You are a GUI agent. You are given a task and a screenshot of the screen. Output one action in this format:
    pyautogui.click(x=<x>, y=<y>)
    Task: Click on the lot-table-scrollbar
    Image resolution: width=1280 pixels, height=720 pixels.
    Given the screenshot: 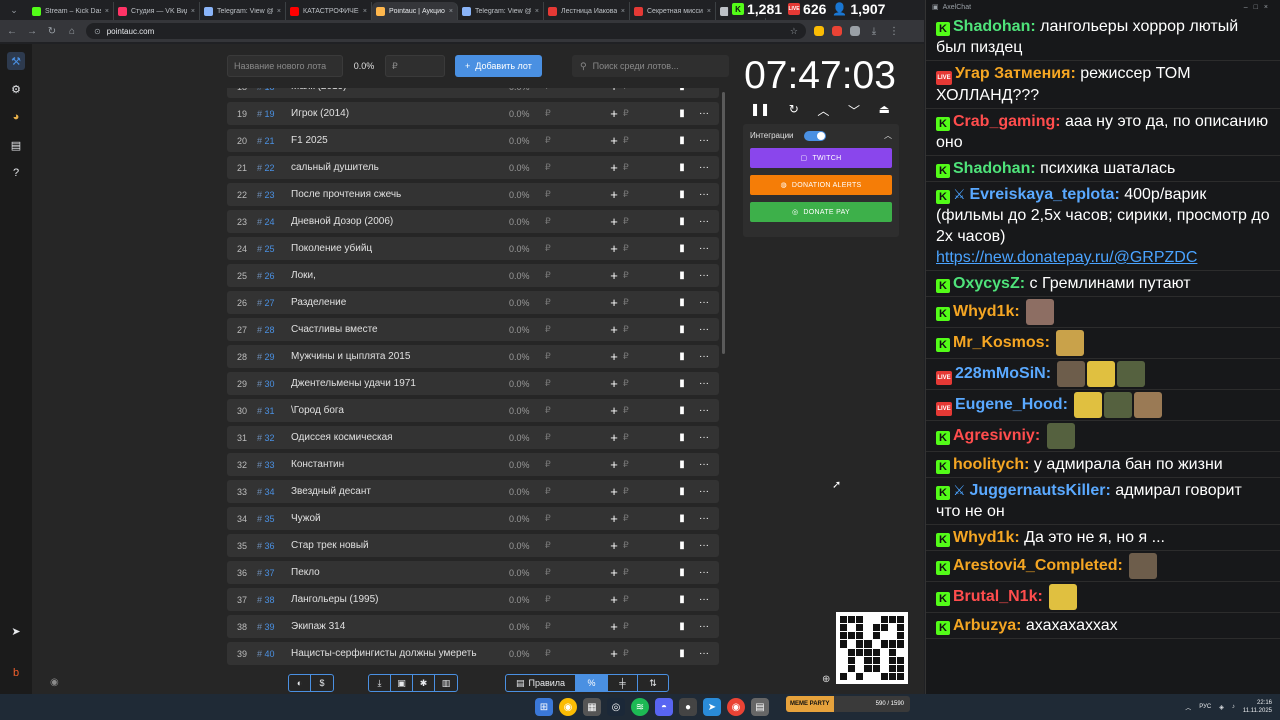 What is the action you would take?
    pyautogui.click(x=723, y=223)
    